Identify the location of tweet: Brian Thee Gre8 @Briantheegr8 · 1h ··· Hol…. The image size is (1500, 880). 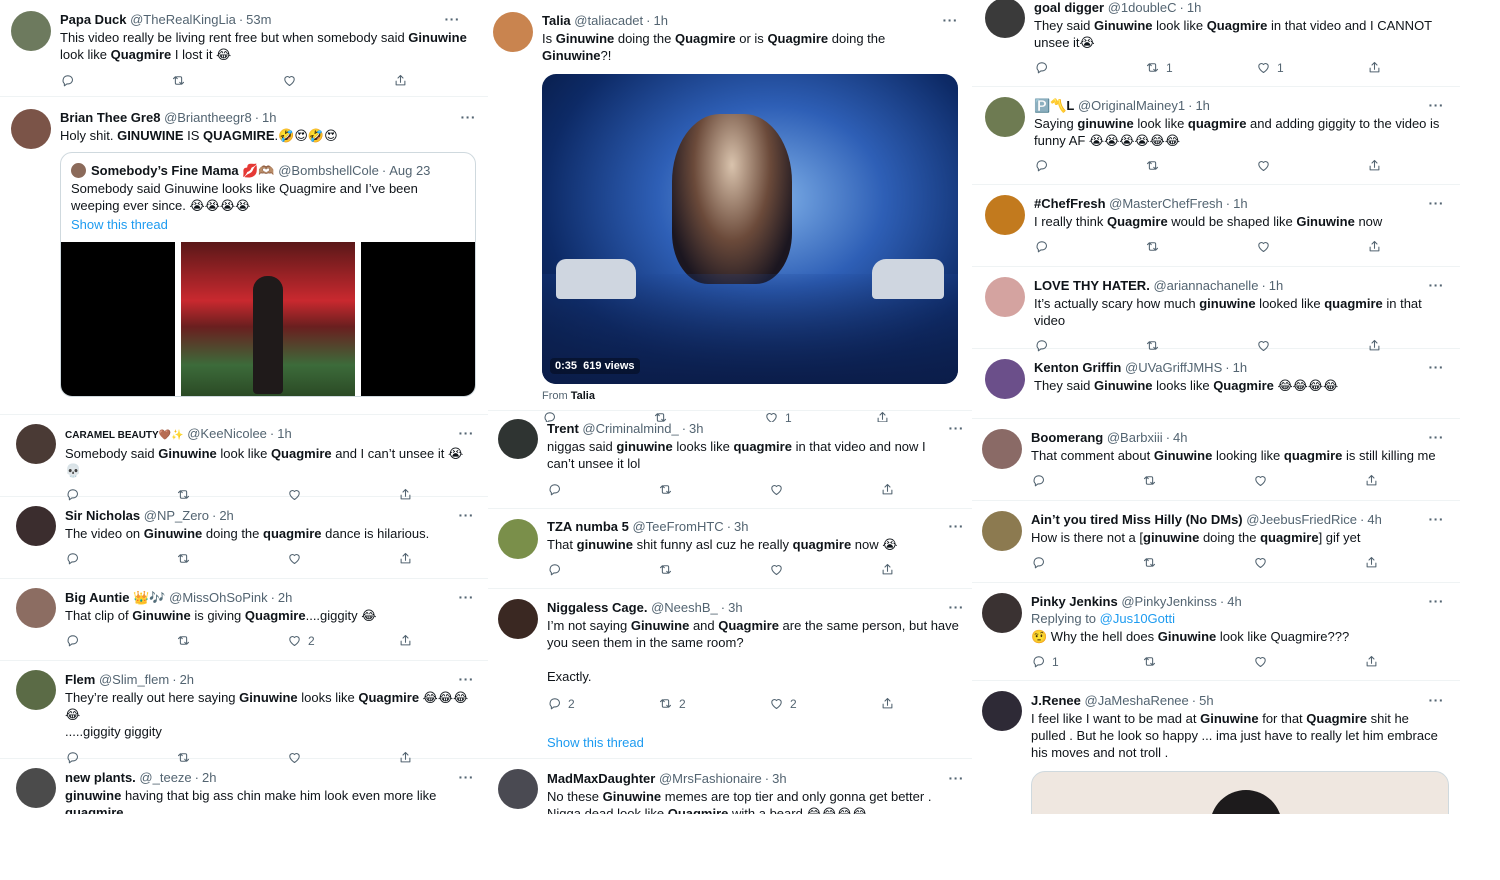
(244, 256).